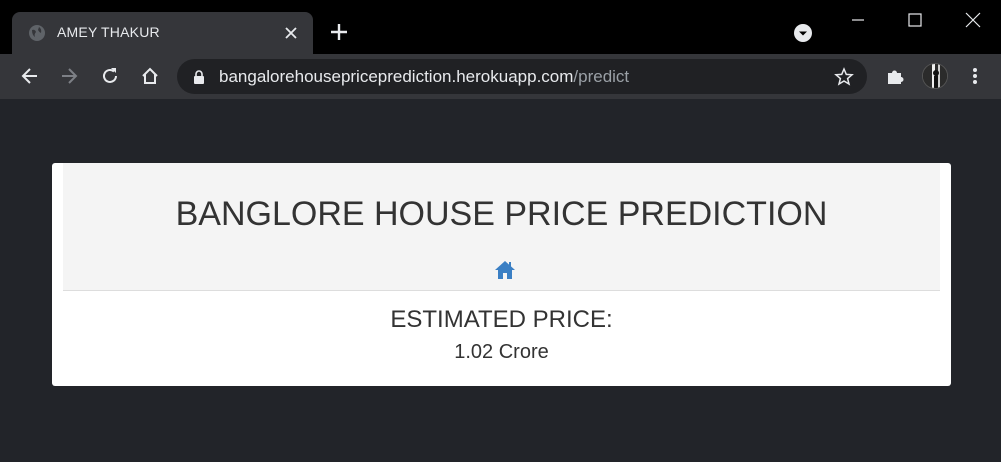 The image size is (1001, 462). What do you see at coordinates (500, 27) in the screenshot?
I see `browser-titlebar: AMEY THAKUR` at bounding box center [500, 27].